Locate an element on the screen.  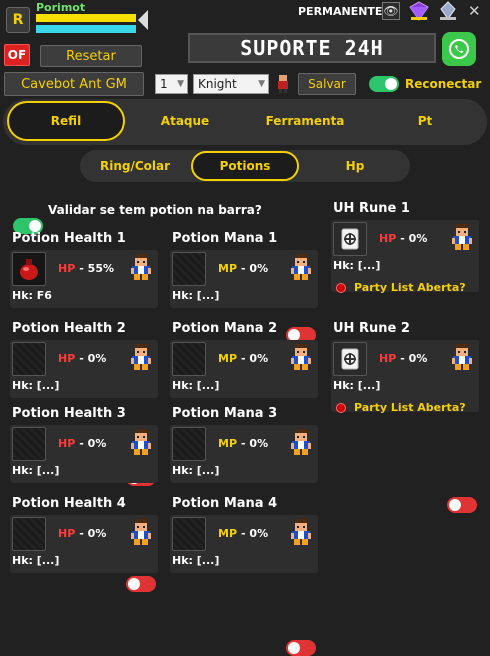
potion-health-2-value: HP - 0% is located at coordinates (82, 358).